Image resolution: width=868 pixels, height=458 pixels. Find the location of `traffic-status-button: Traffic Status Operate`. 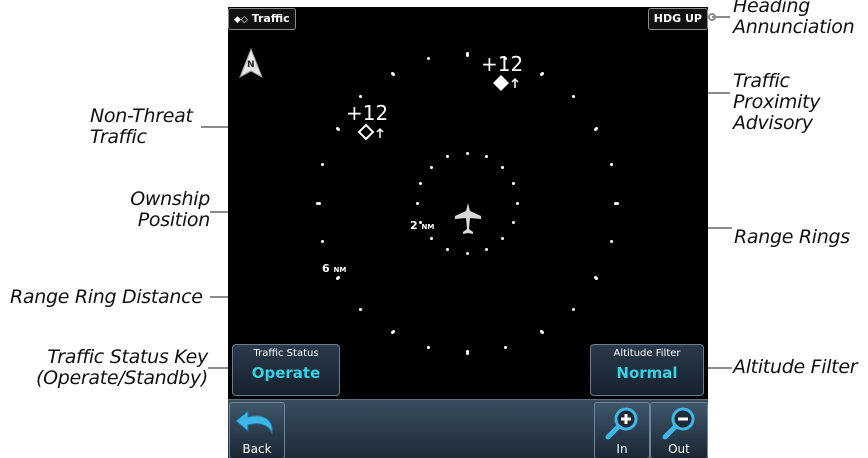

traffic-status-button: Traffic Status Operate is located at coordinates (286, 370).